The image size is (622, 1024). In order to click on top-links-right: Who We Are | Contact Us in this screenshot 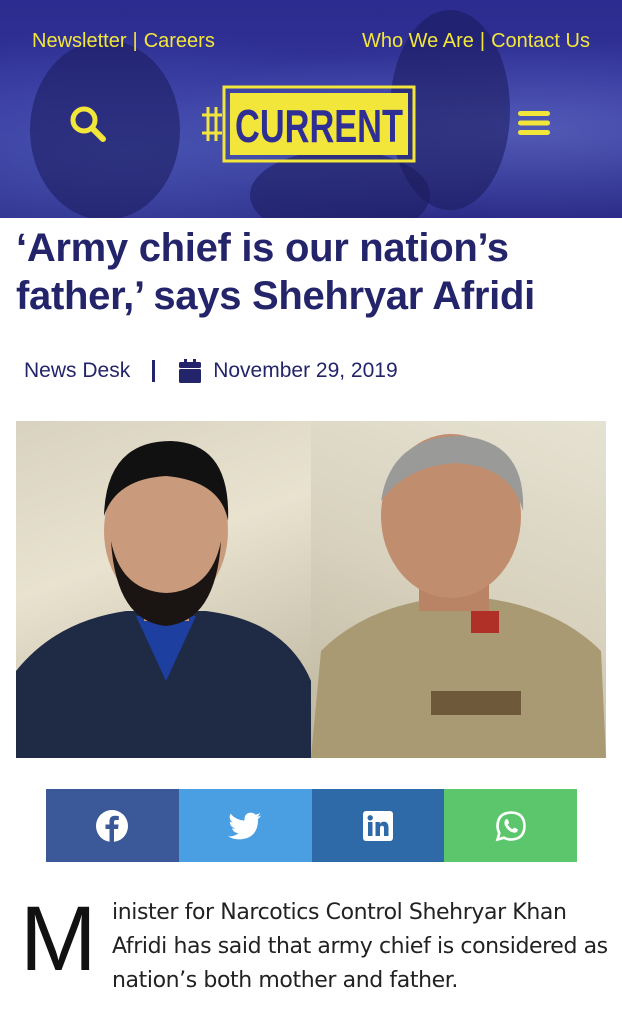, I will do `click(476, 41)`.